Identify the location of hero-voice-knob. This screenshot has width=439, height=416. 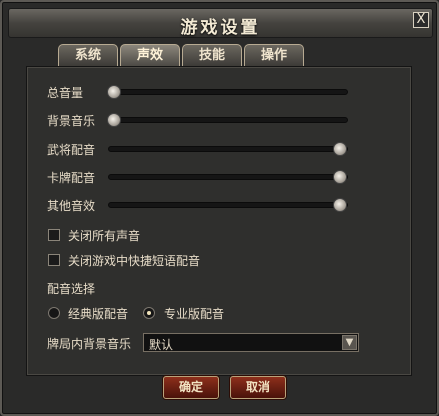
(340, 149).